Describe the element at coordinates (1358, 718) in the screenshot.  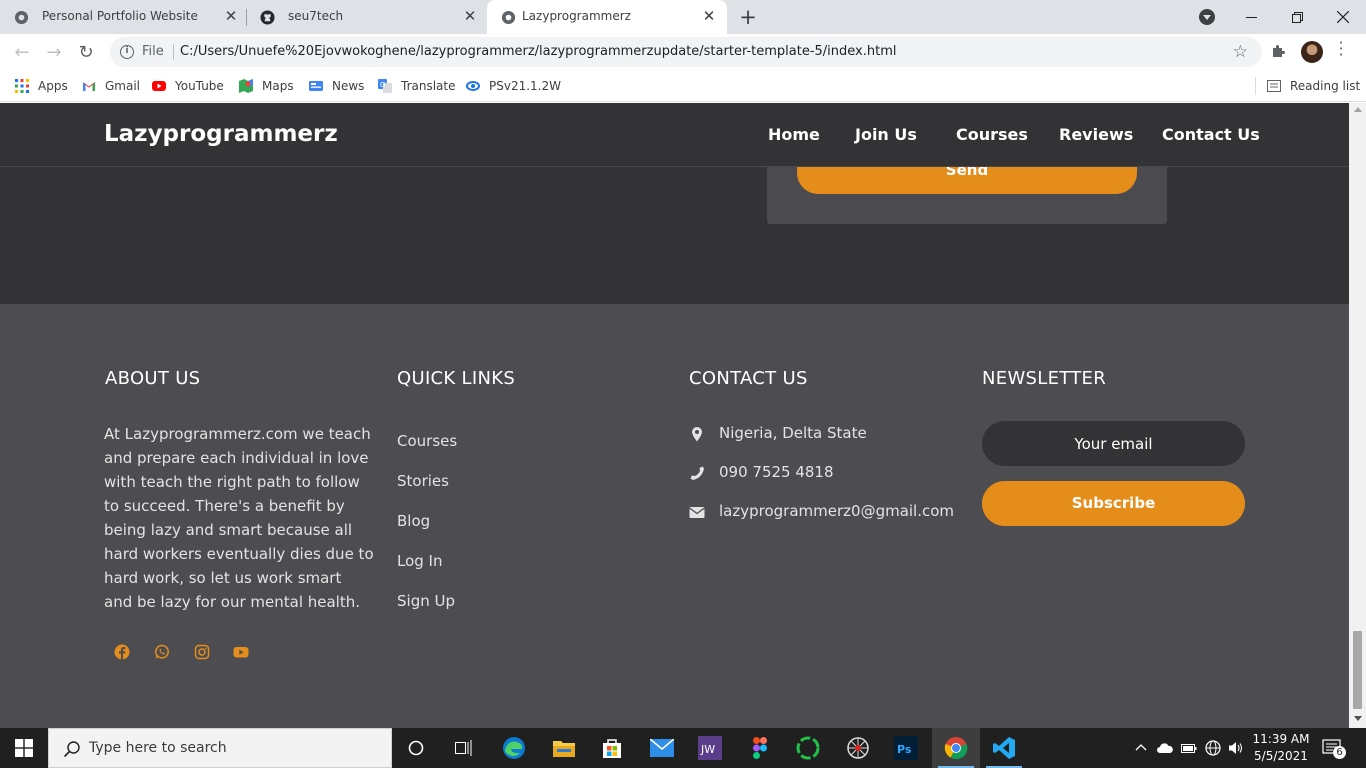
I see `scroll-down-arrow-icon` at that location.